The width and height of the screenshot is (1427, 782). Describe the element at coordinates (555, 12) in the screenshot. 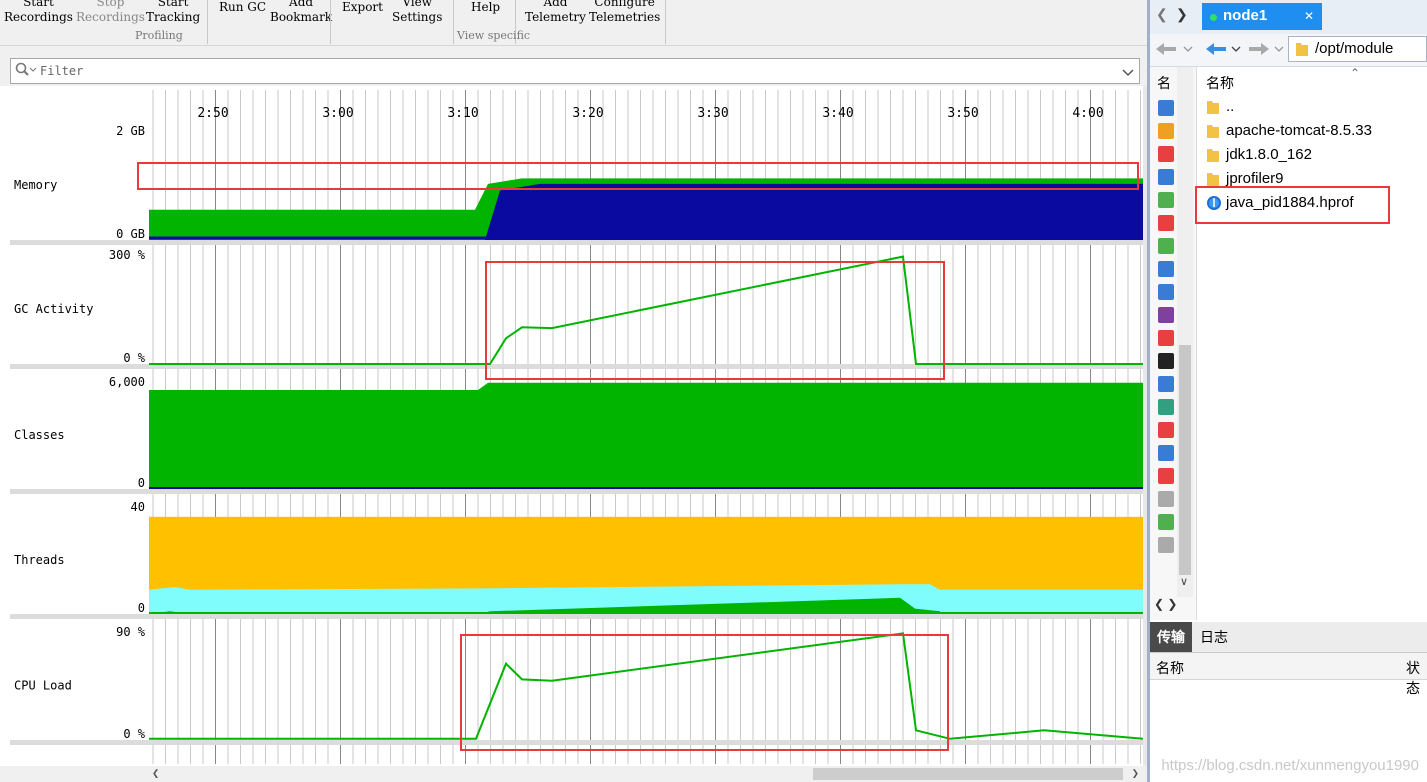

I see `add-telemetry-button: Add Telemetry` at that location.